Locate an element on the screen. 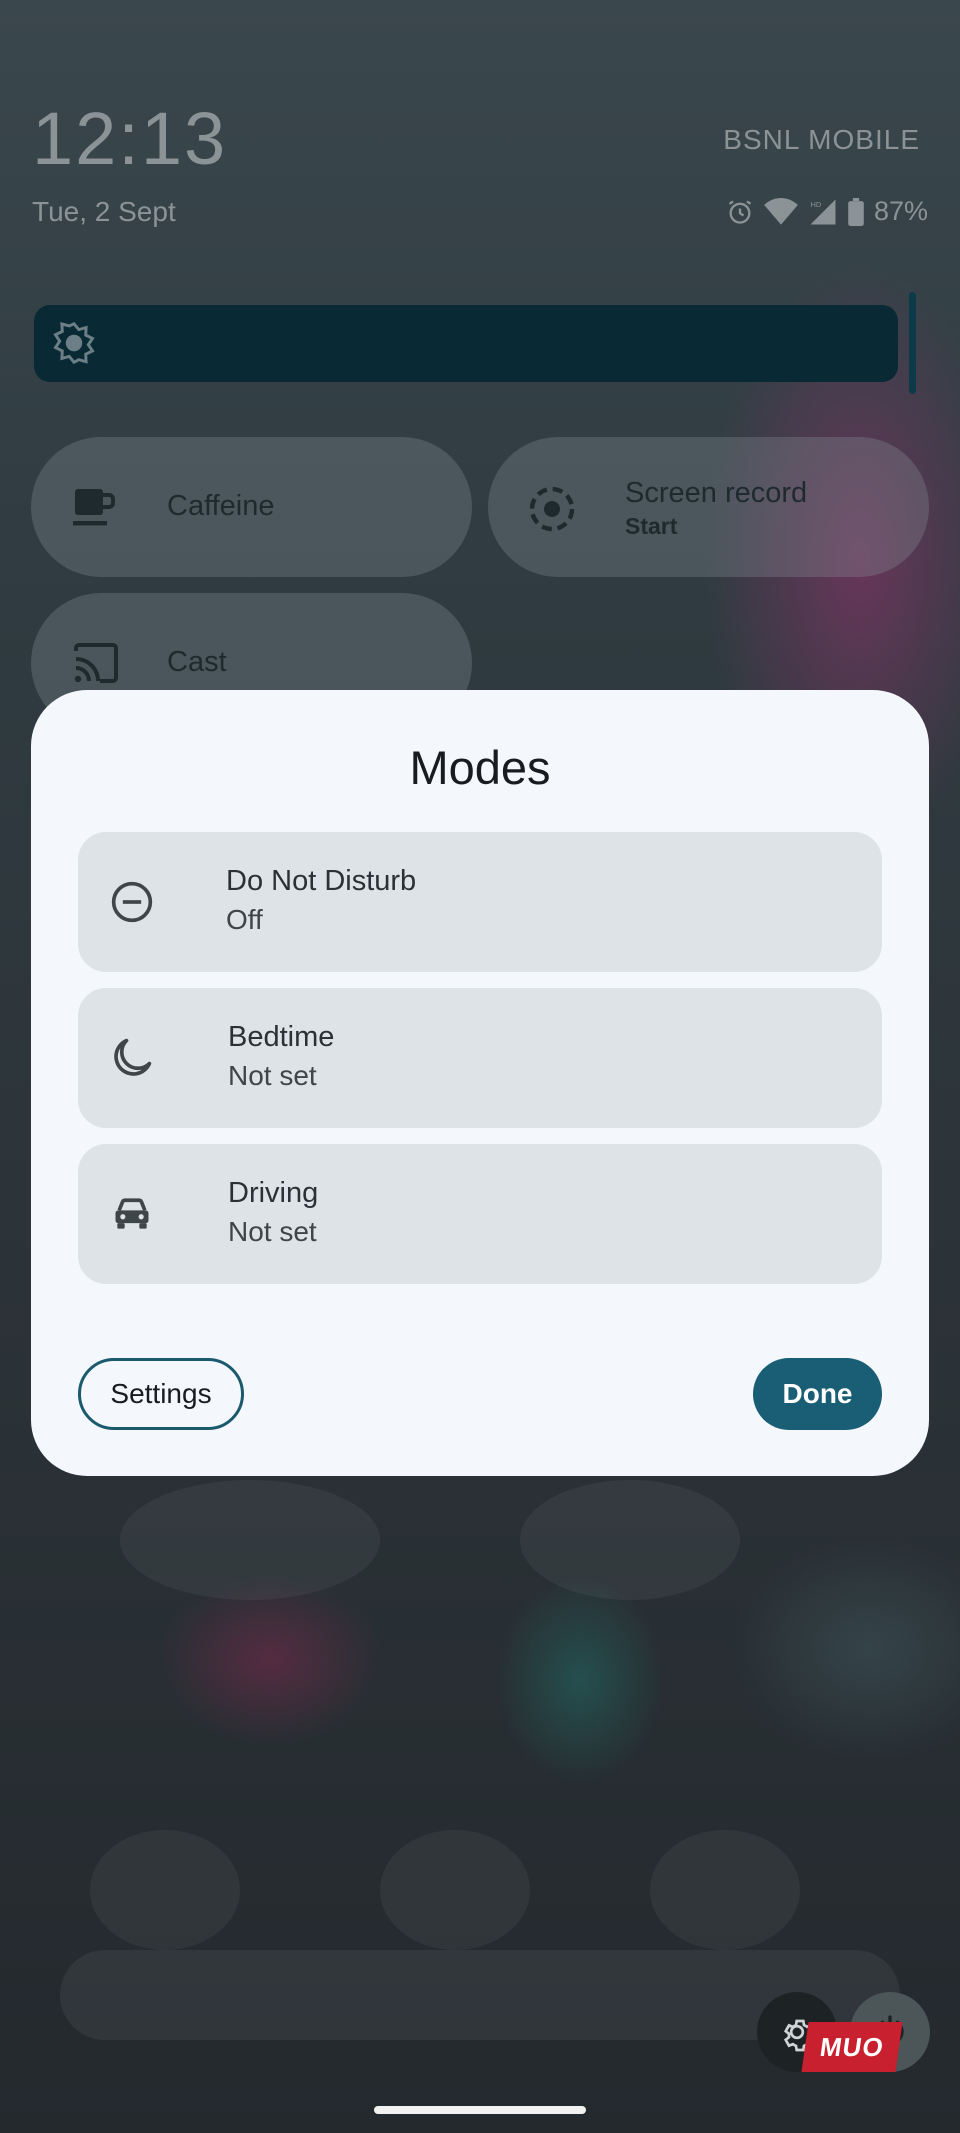 The height and width of the screenshot is (2133, 960). tile-caffeine: Caffeine is located at coordinates (251, 507).